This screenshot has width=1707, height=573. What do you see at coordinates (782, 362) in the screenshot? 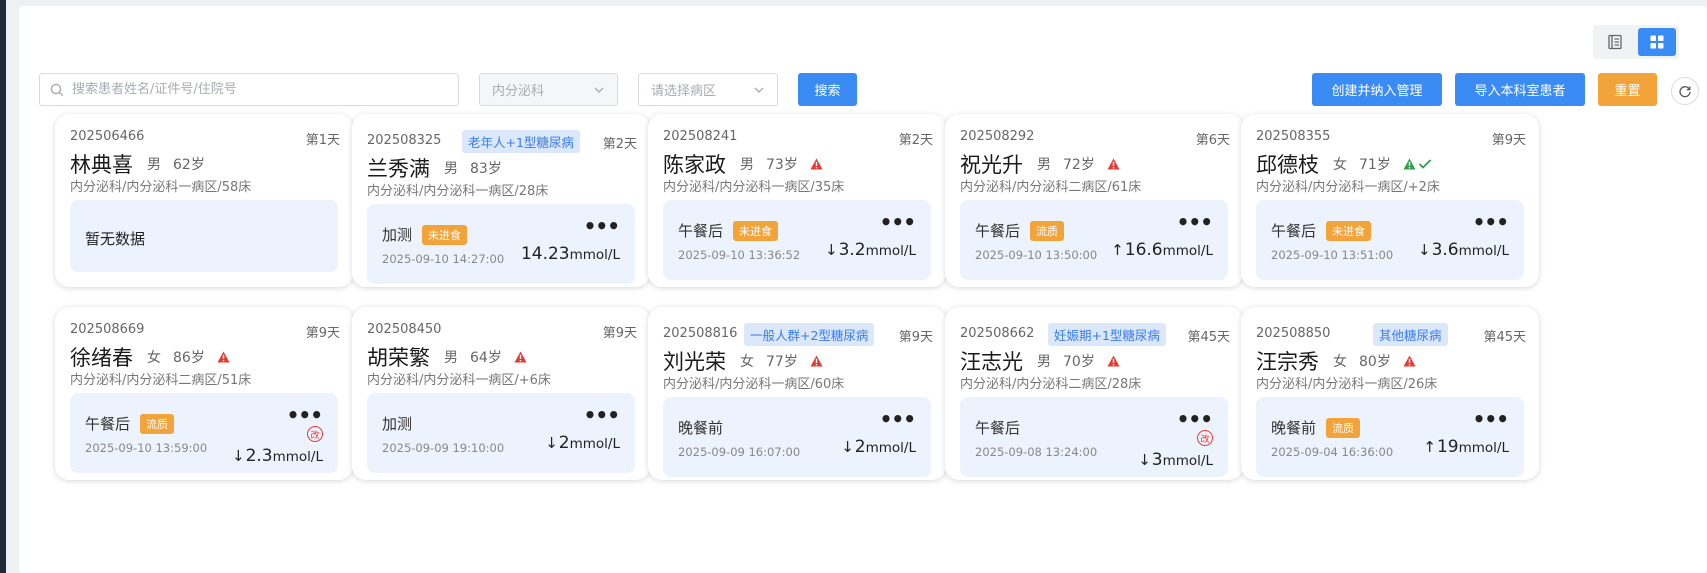
I see `patient-age: 77岁` at bounding box center [782, 362].